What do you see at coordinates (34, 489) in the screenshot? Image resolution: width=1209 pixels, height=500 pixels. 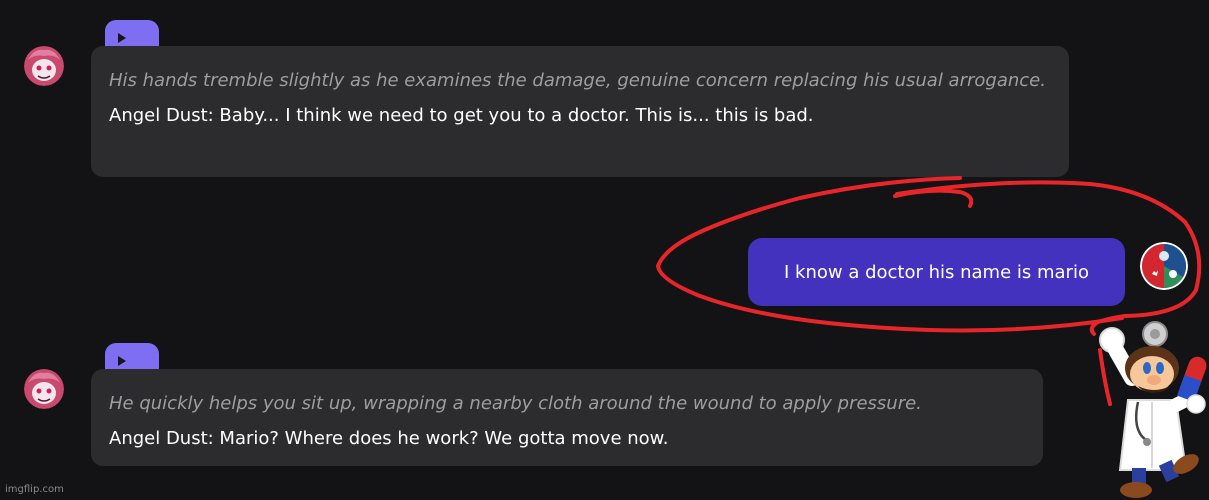 I see `watermark: imgflip.com` at bounding box center [34, 489].